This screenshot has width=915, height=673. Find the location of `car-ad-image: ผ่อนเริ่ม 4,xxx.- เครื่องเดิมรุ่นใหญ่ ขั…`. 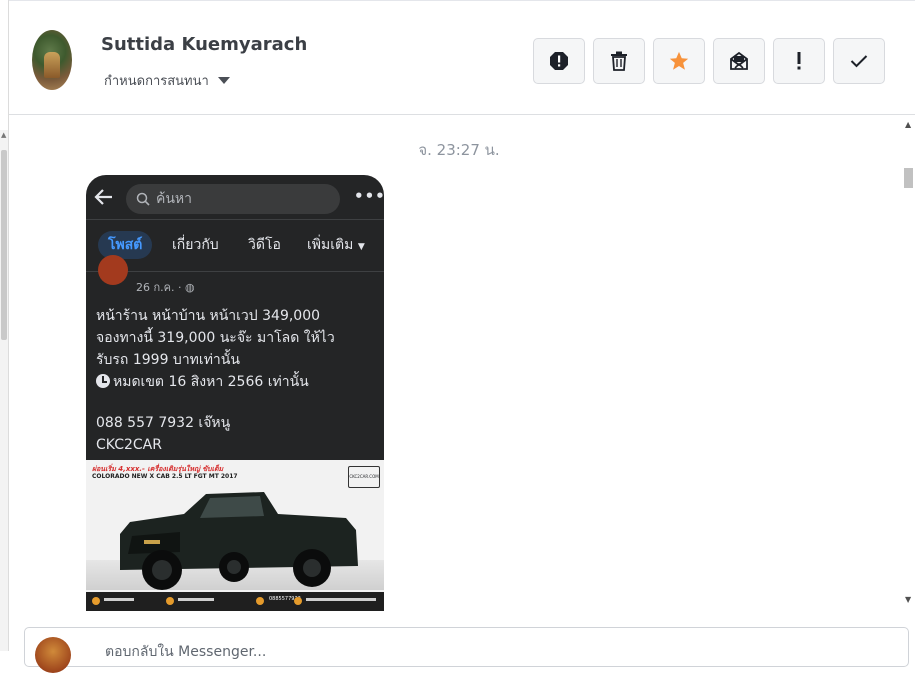

car-ad-image: ผ่อนเริ่ม 4,xxx.- เครื่องเดิมรุ่นใหญ่ ขั… is located at coordinates (235, 535).